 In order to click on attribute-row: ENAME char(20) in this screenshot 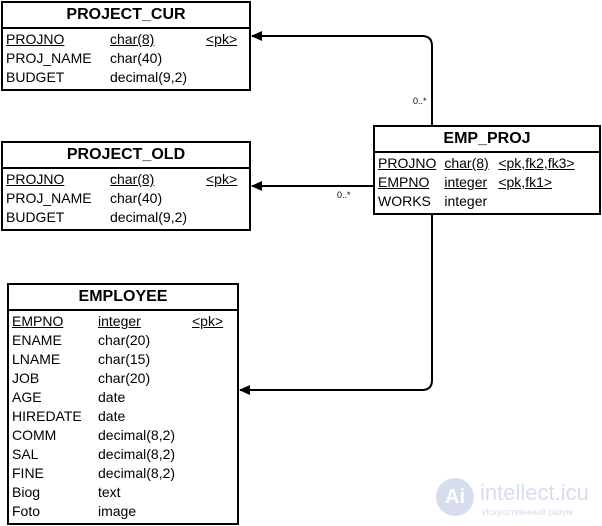, I will do `click(121, 340)`.